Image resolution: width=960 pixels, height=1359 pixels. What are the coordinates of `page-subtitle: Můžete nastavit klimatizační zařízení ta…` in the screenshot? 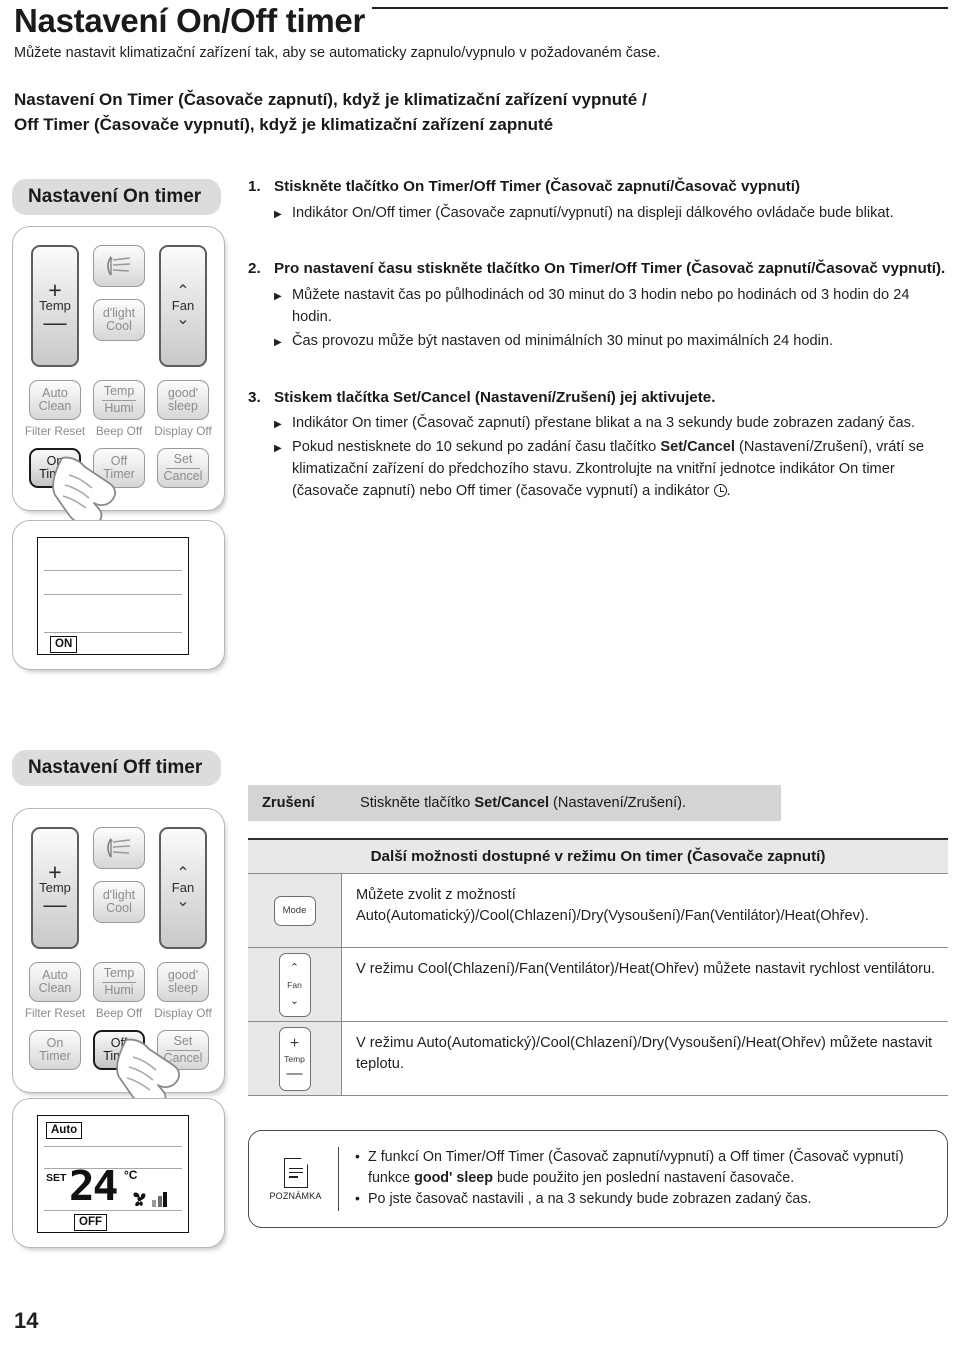 It's located at (337, 53).